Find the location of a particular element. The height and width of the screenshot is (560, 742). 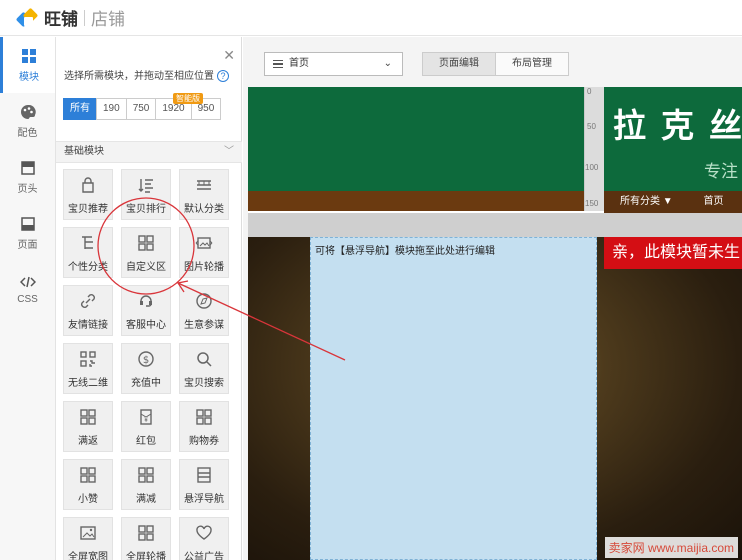

module-tile: 生意参谋 is located at coordinates (204, 310).